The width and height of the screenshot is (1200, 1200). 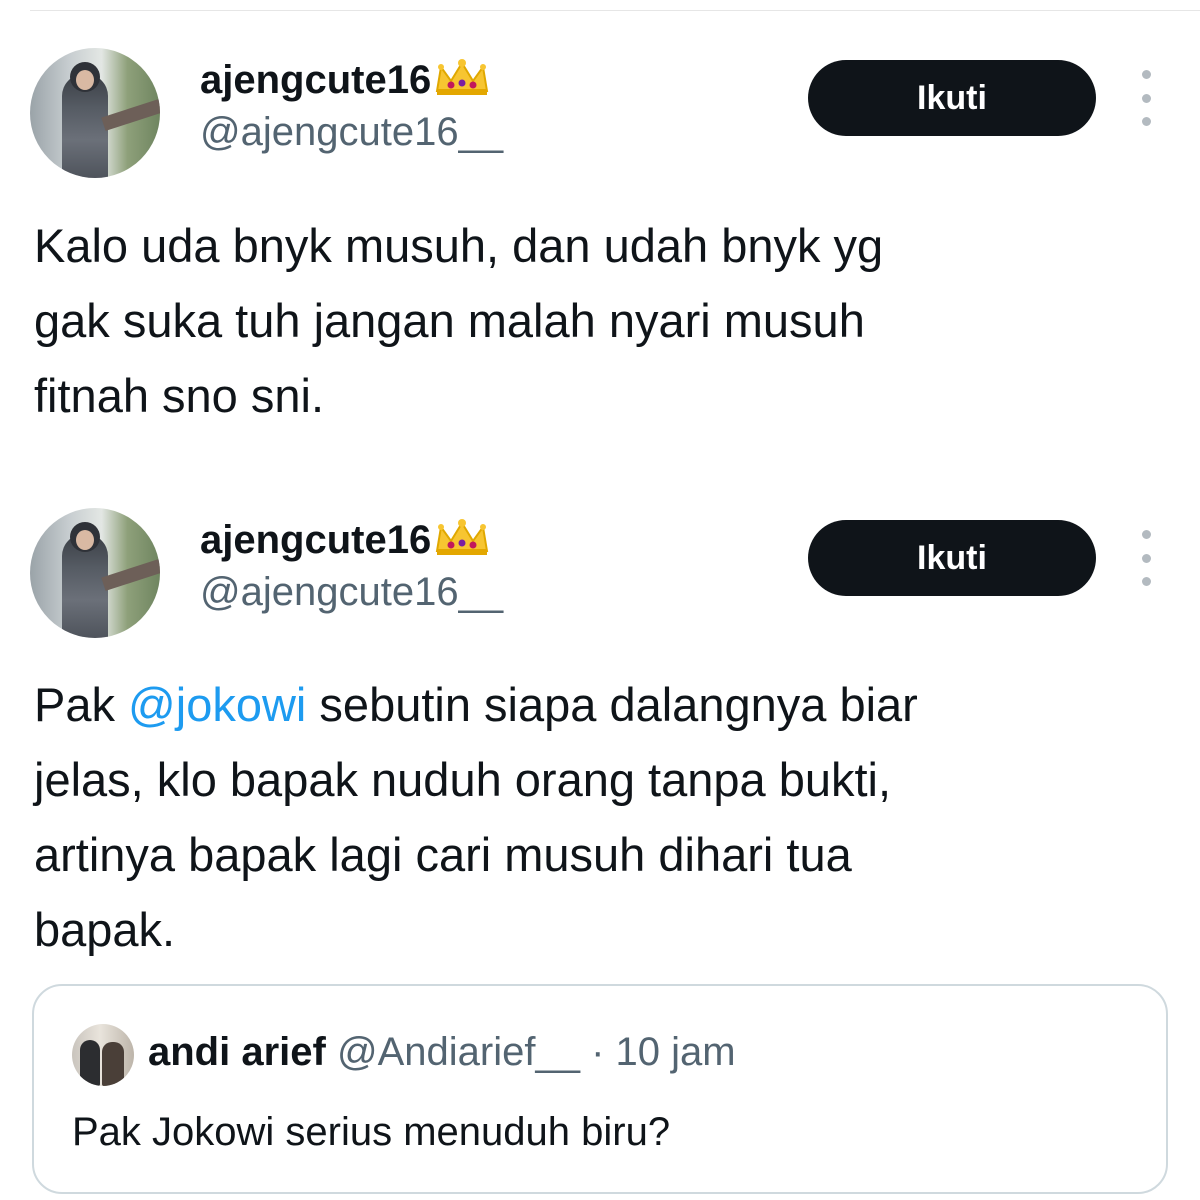 I want to click on tweet-2-text-line: artinya bapak lagi cari musuh dihari tua, so click(x=443, y=854).